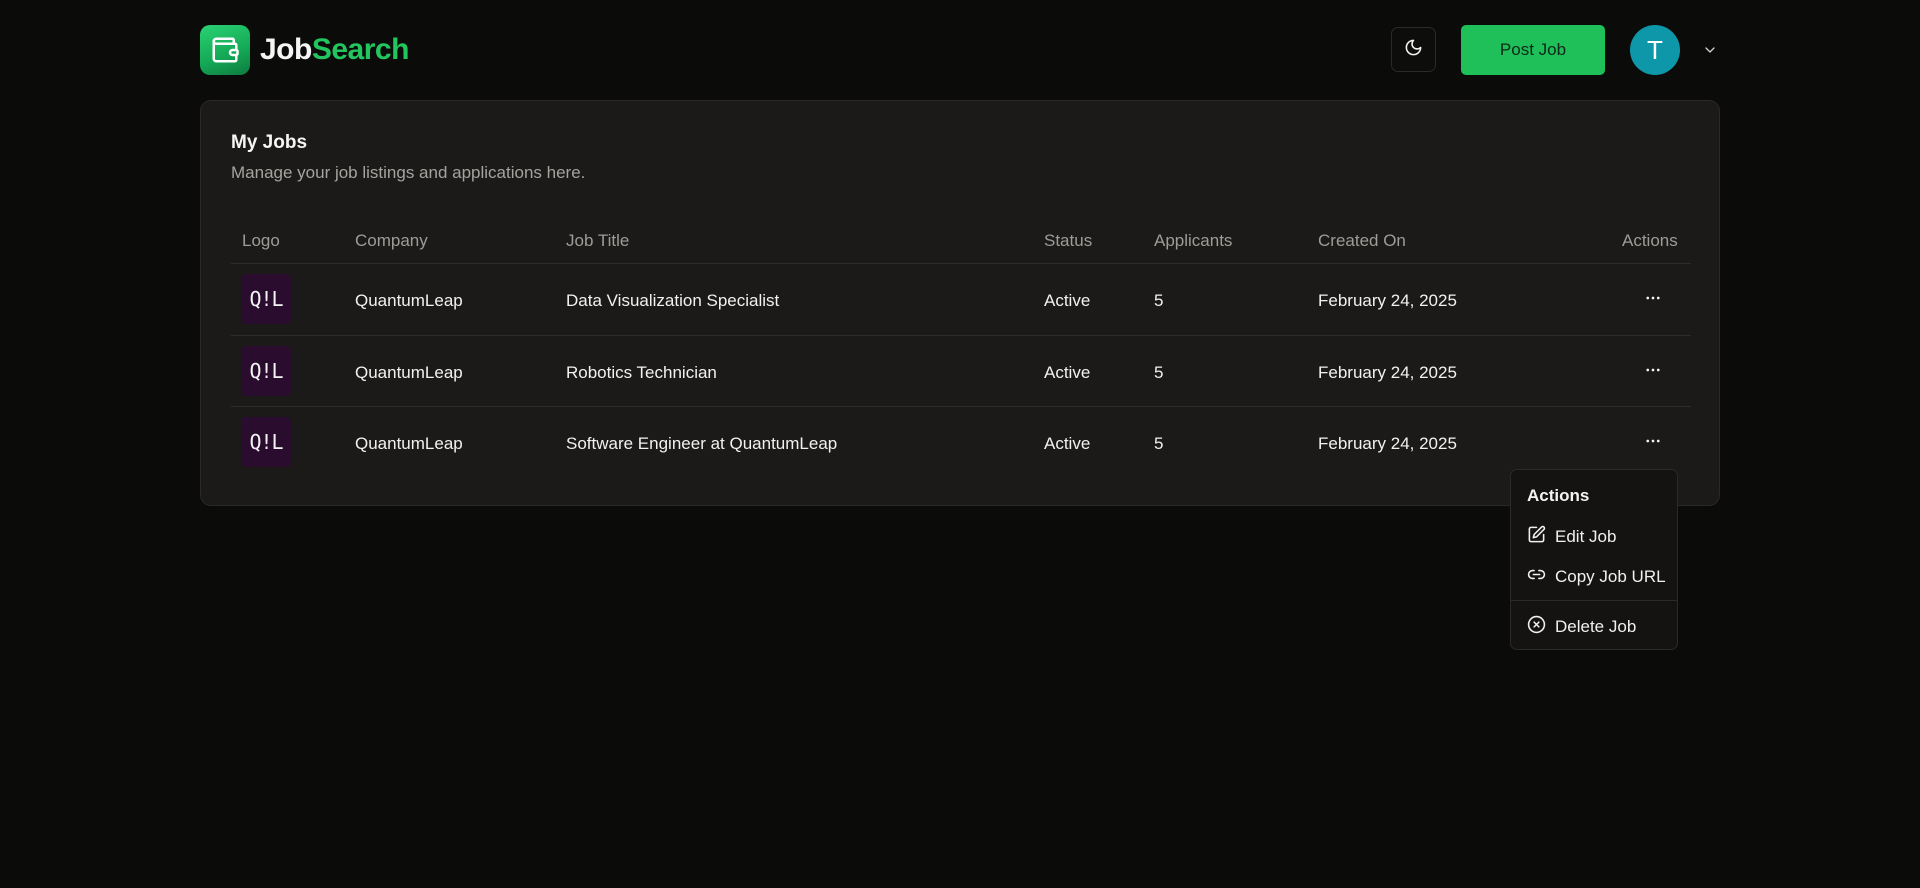  Describe the element at coordinates (598, 240) in the screenshot. I see `column-header-job-title: Job Title` at that location.